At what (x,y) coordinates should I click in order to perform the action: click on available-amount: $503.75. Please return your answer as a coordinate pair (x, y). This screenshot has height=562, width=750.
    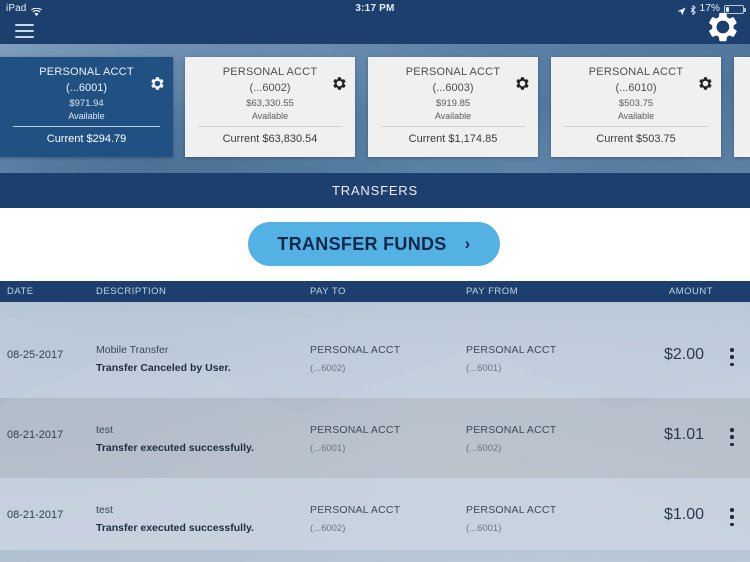
    Looking at the image, I should click on (636, 103).